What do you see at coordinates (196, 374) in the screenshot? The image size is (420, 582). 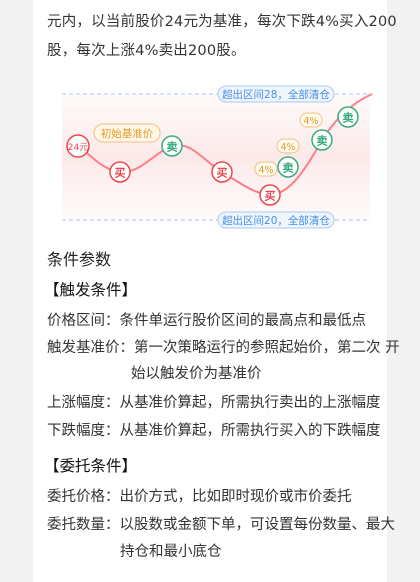 I see `param-trigger-base-cont: 始以触发价为基准价` at bounding box center [196, 374].